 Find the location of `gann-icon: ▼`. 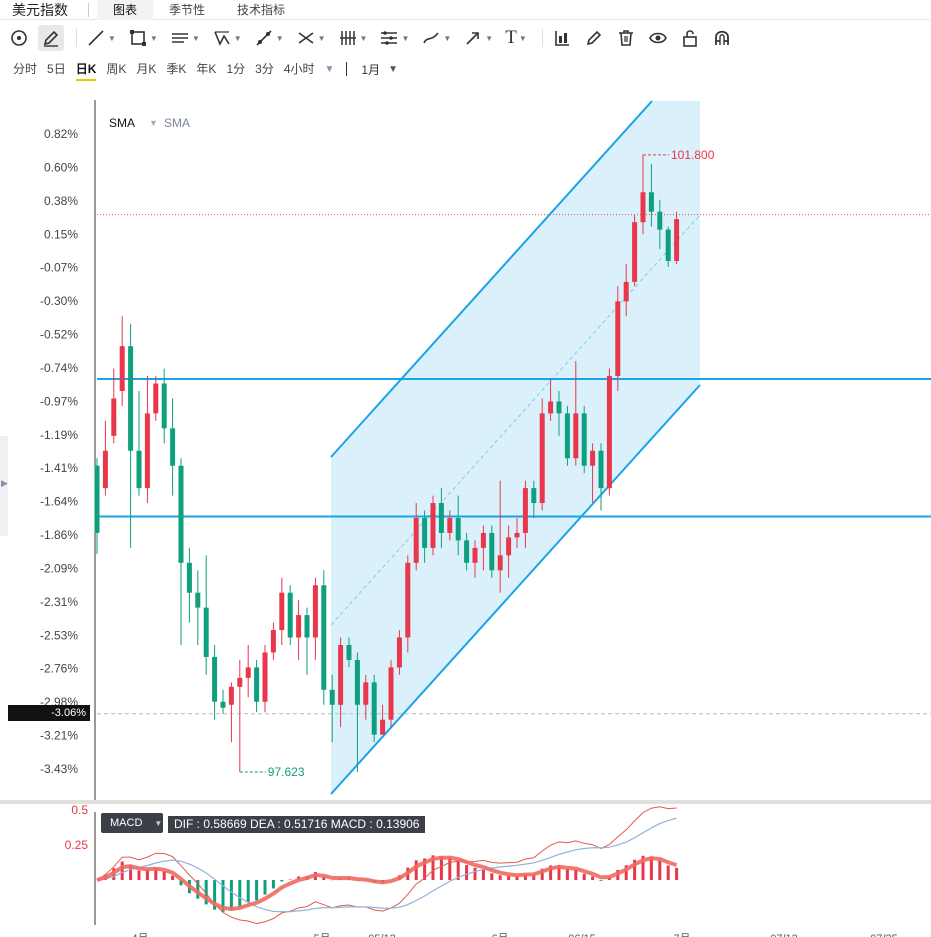

gann-icon: ▼ is located at coordinates (353, 38).